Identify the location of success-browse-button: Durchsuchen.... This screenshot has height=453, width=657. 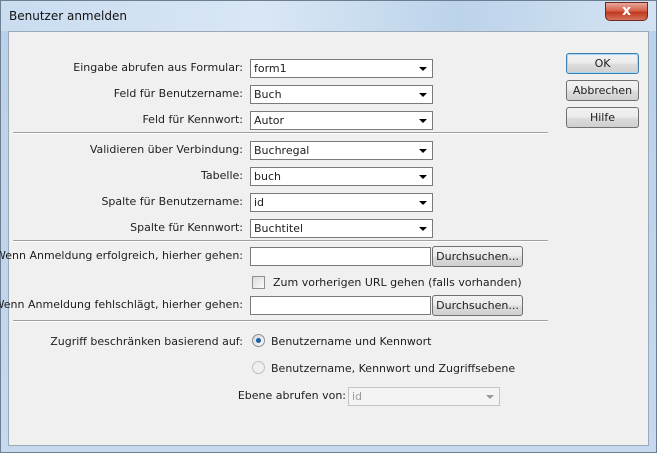
(477, 256).